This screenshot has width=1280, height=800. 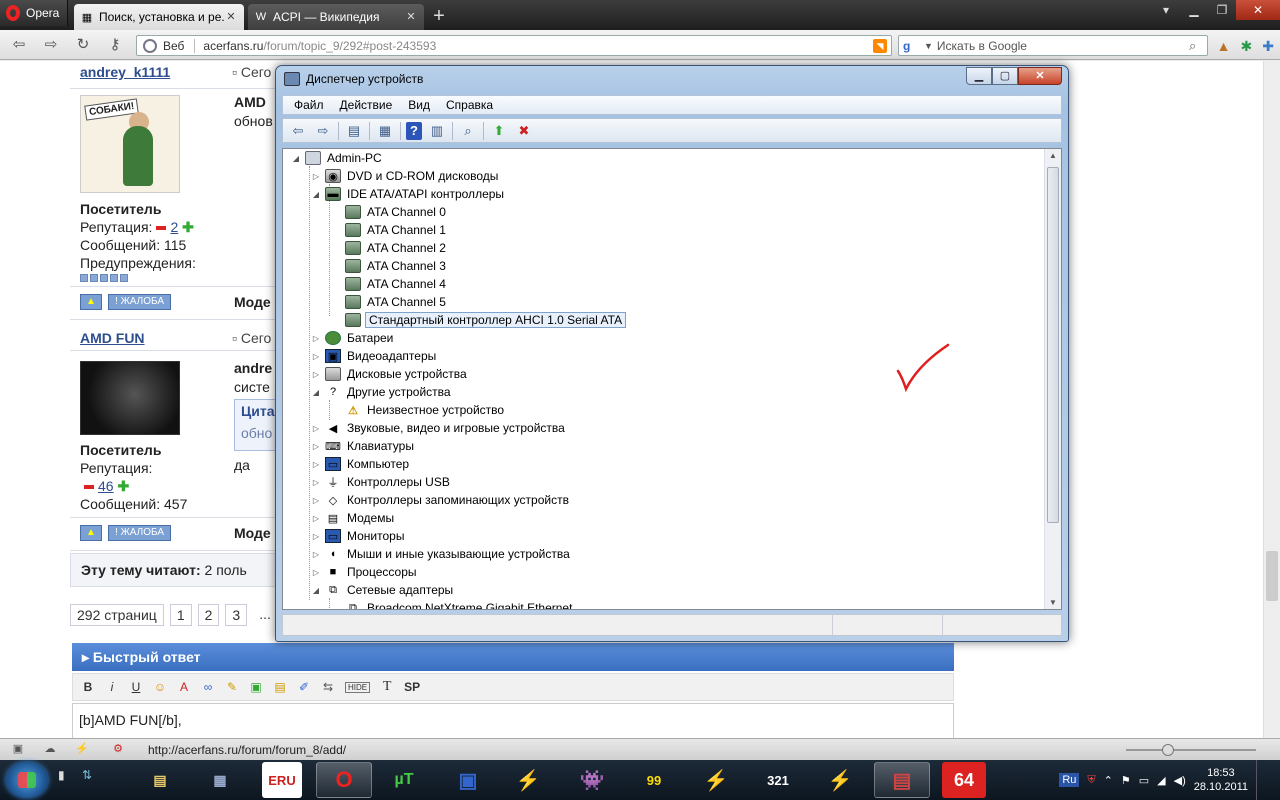 I want to click on tree-node: ⧉ Broadcom NetXtreme Gigabit Ethernet, so click(x=452, y=604).